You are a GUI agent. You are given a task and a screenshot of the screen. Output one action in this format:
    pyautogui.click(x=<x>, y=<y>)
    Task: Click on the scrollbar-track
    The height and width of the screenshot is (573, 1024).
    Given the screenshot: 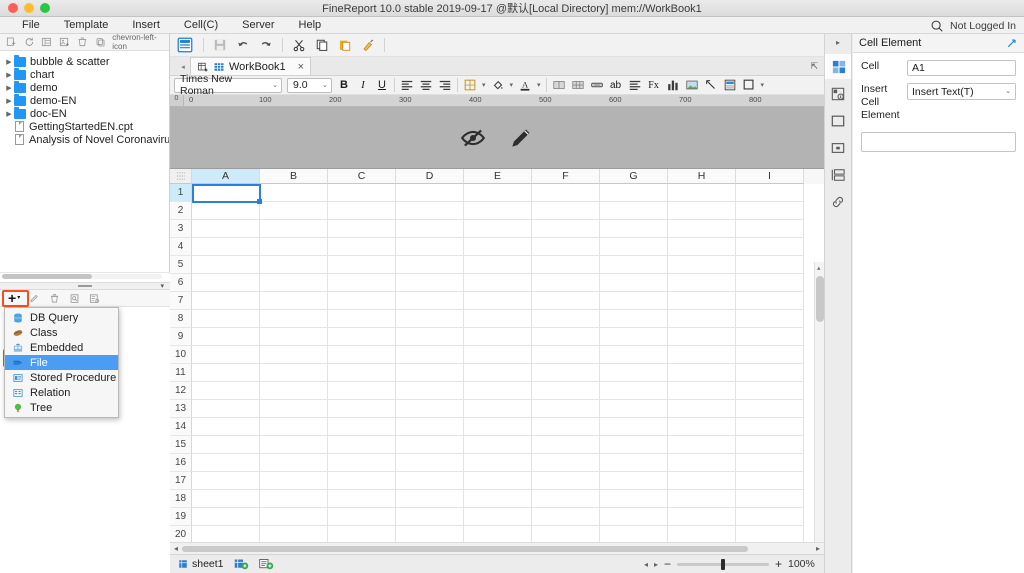 What is the action you would take?
    pyautogui.click(x=497, y=548)
    